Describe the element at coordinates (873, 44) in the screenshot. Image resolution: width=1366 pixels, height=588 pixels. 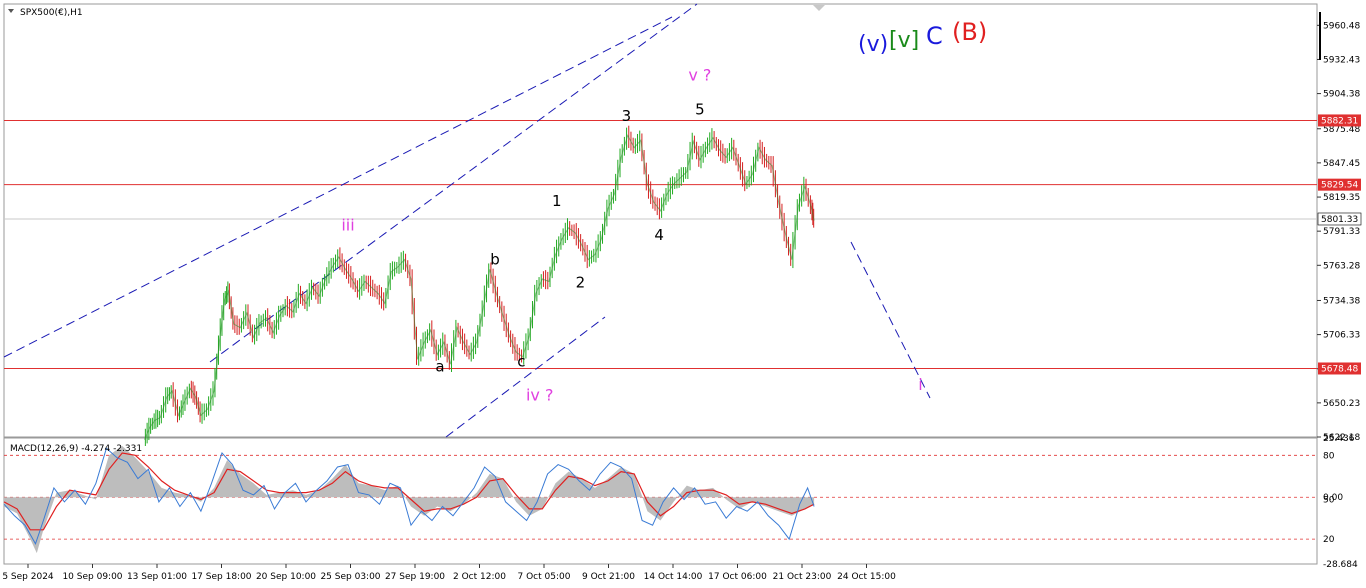
I see `degree-label-minor-v: (v)` at that location.